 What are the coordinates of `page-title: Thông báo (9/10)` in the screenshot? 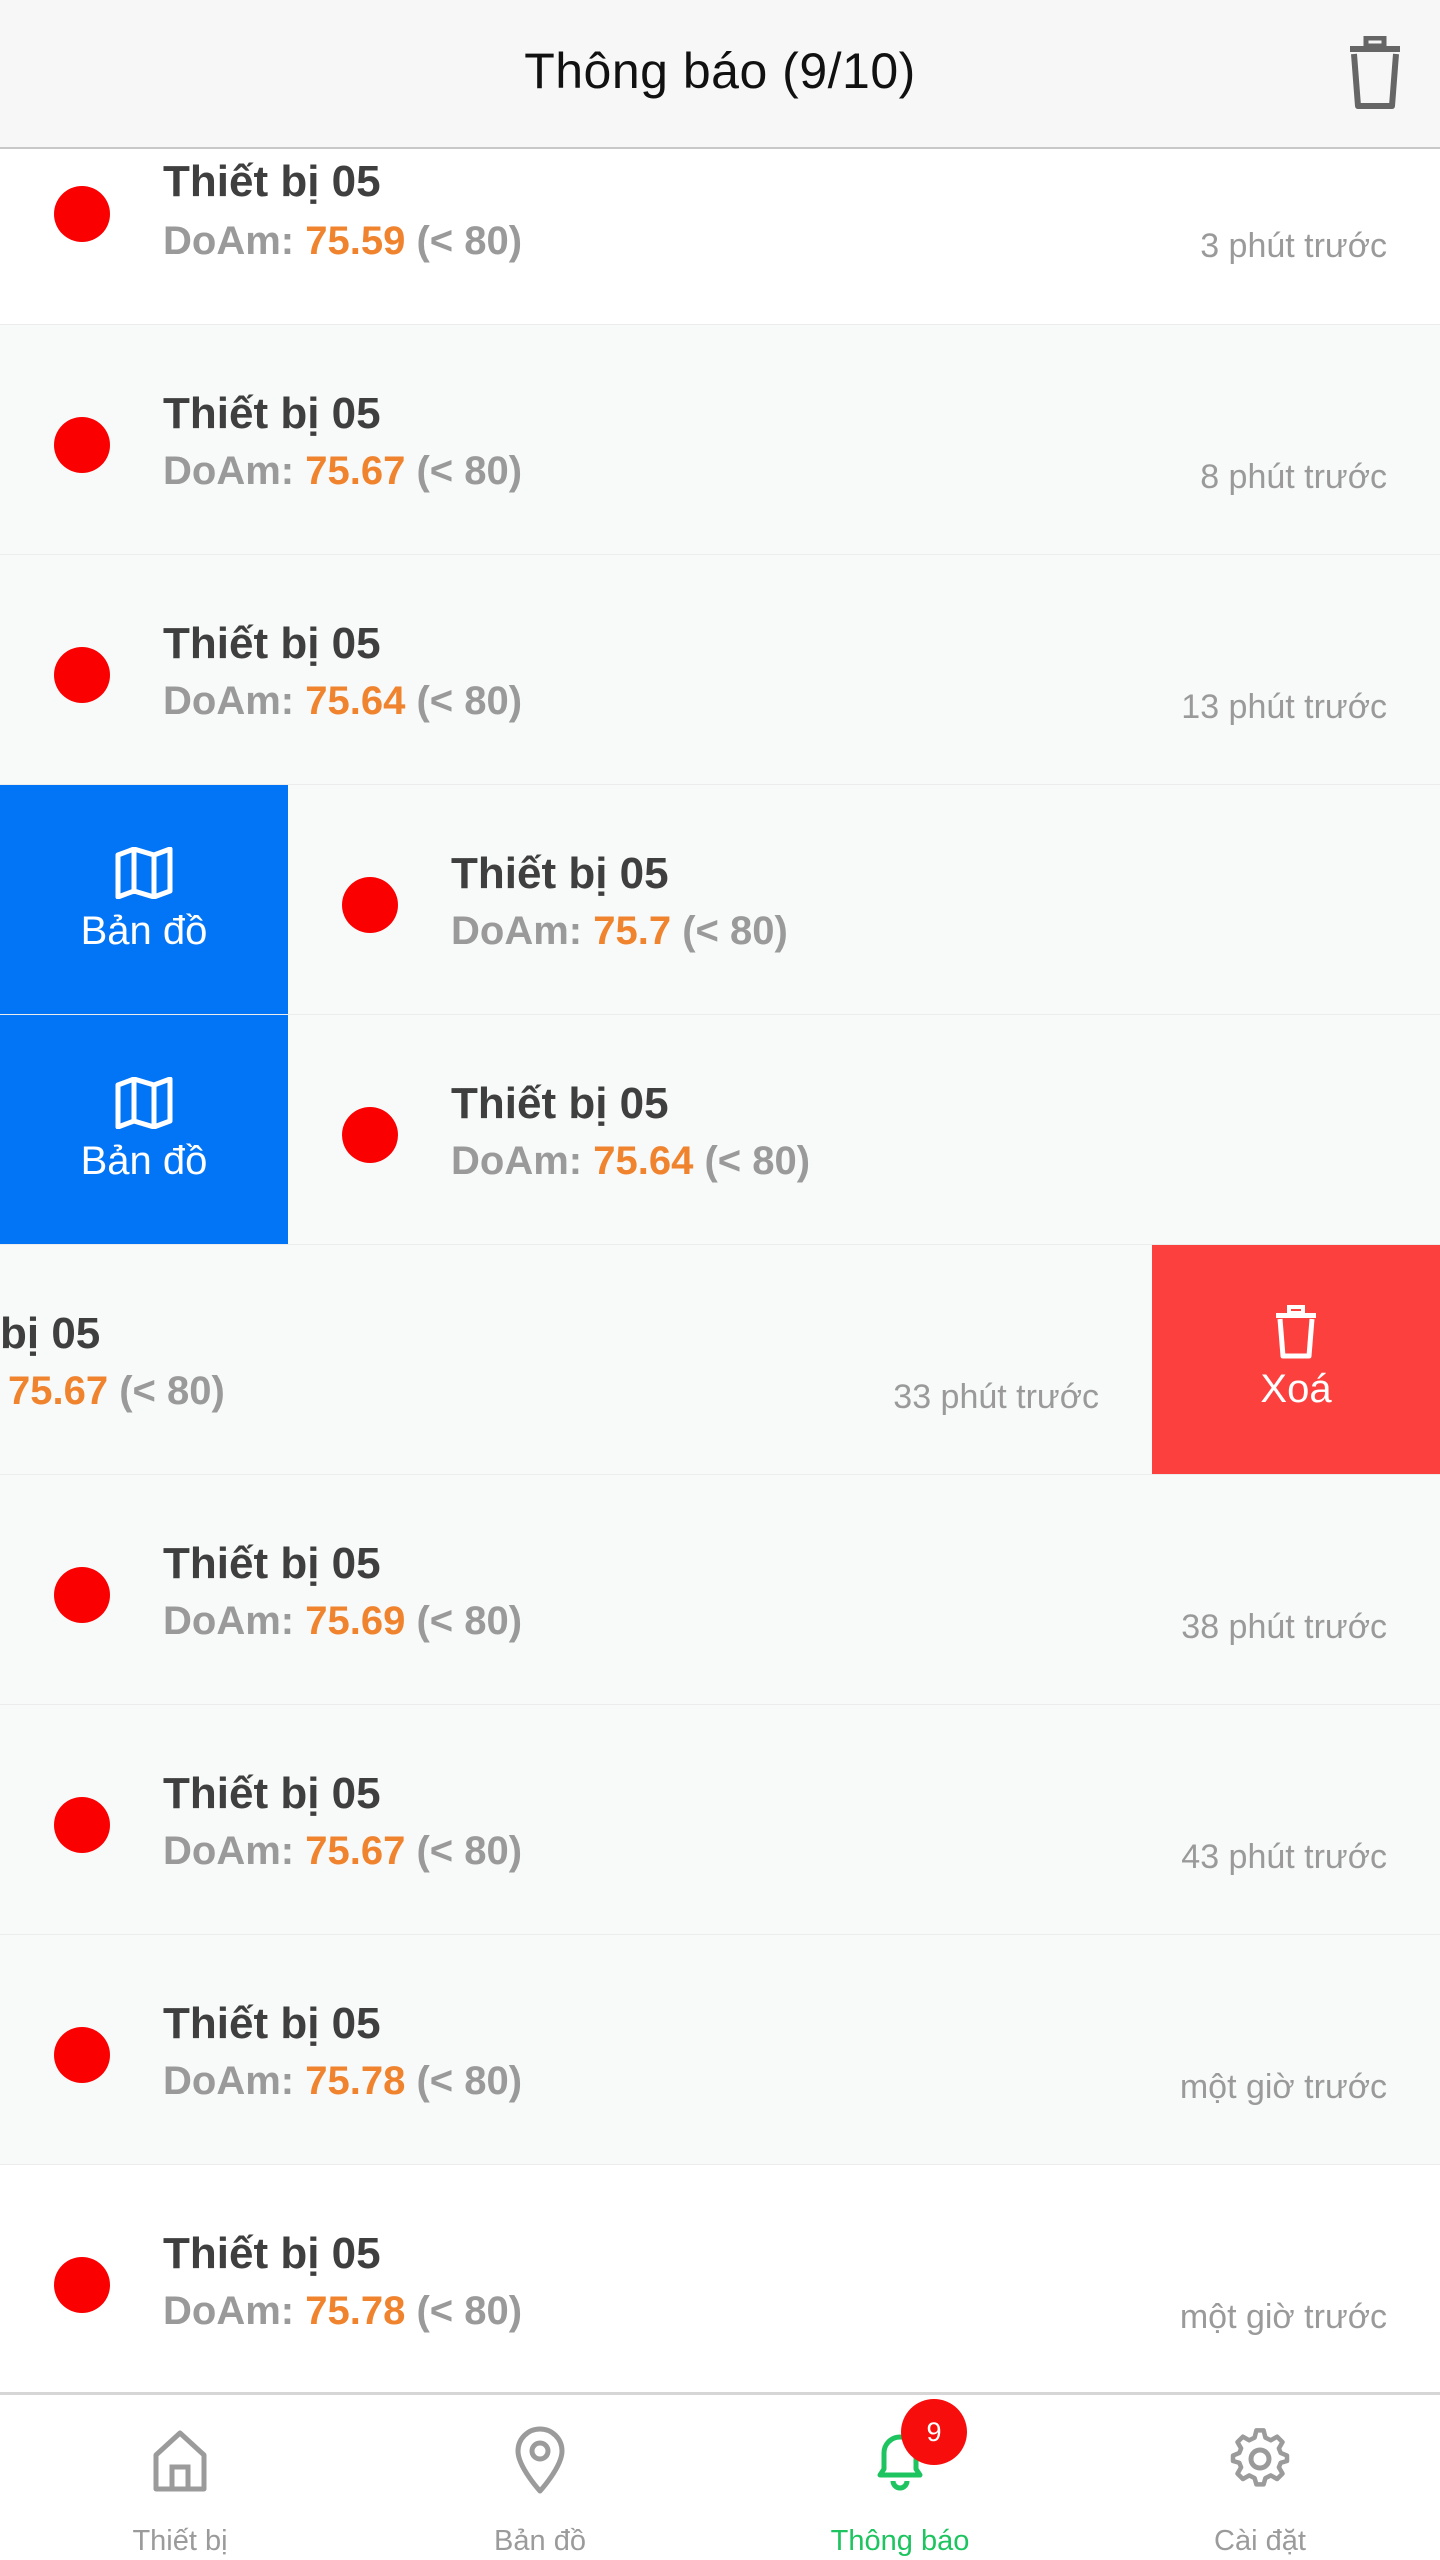 It's located at (720, 71).